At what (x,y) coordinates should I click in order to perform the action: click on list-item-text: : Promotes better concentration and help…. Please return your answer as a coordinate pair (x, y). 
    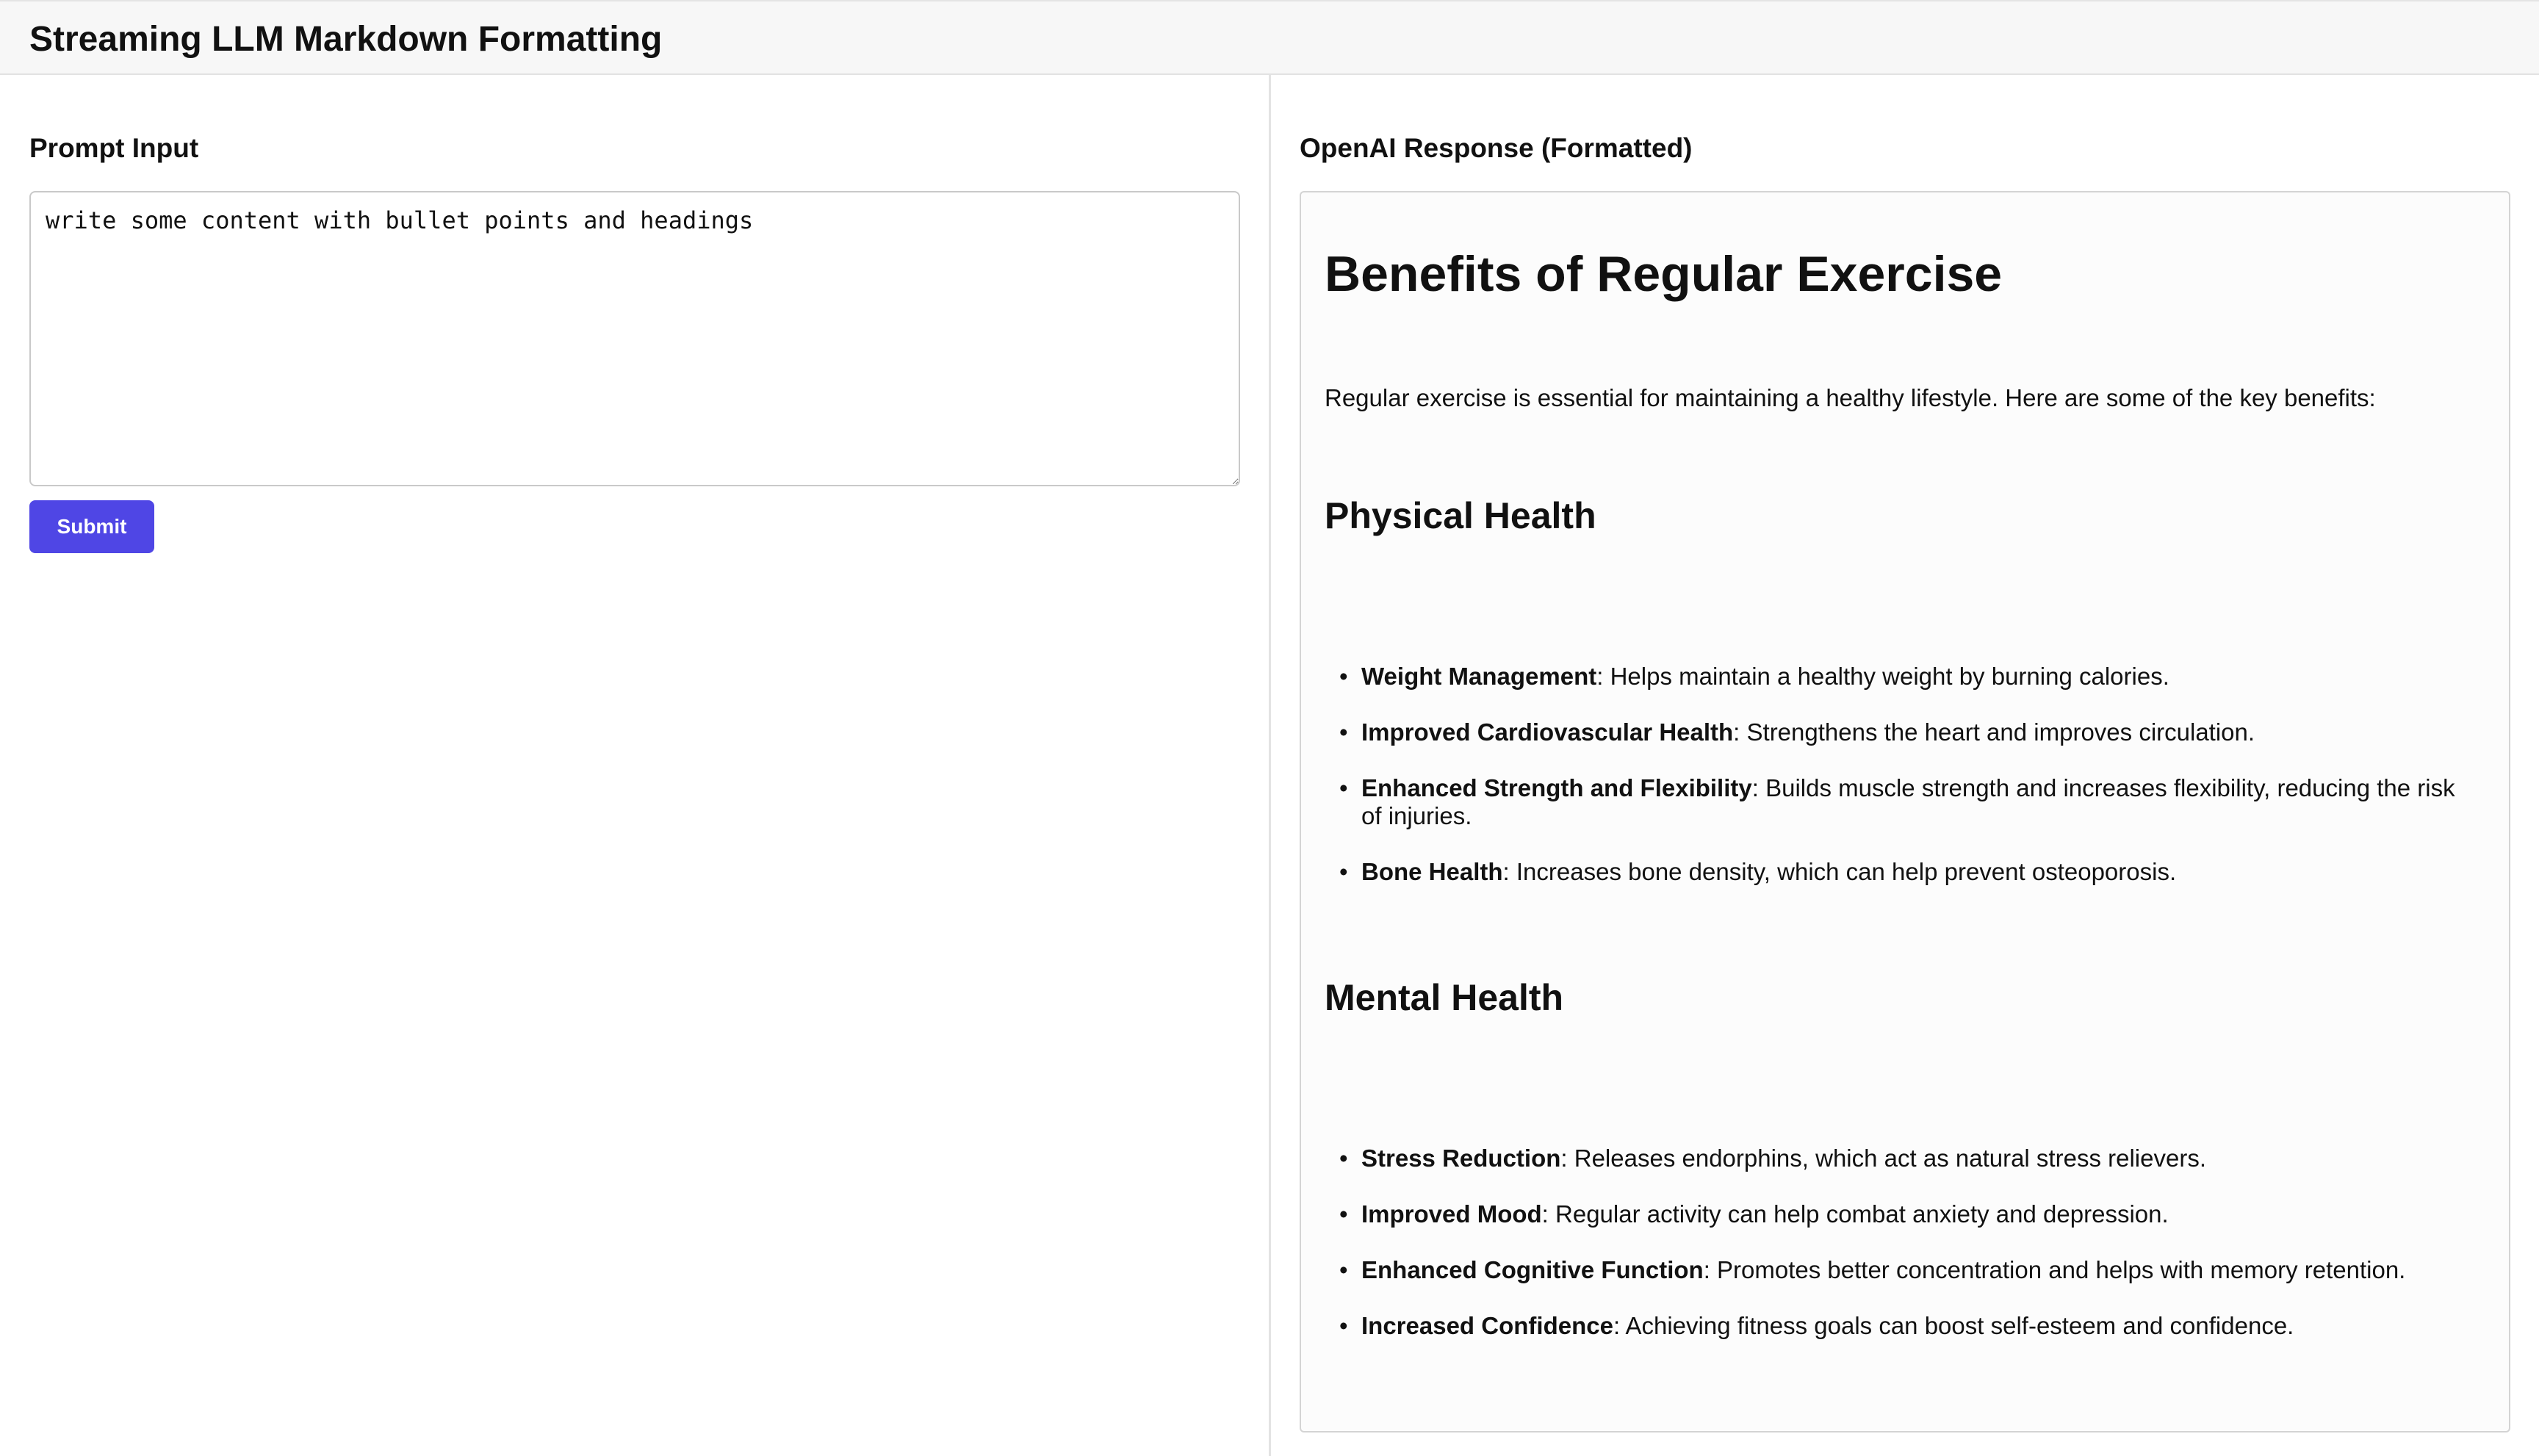
    Looking at the image, I should click on (2054, 1269).